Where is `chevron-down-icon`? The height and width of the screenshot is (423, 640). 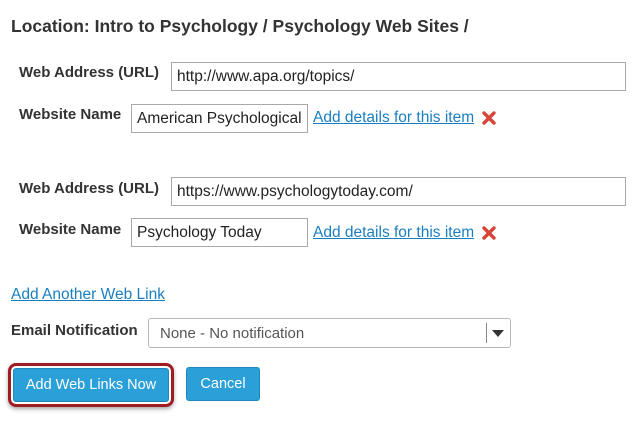
chevron-down-icon is located at coordinates (498, 333).